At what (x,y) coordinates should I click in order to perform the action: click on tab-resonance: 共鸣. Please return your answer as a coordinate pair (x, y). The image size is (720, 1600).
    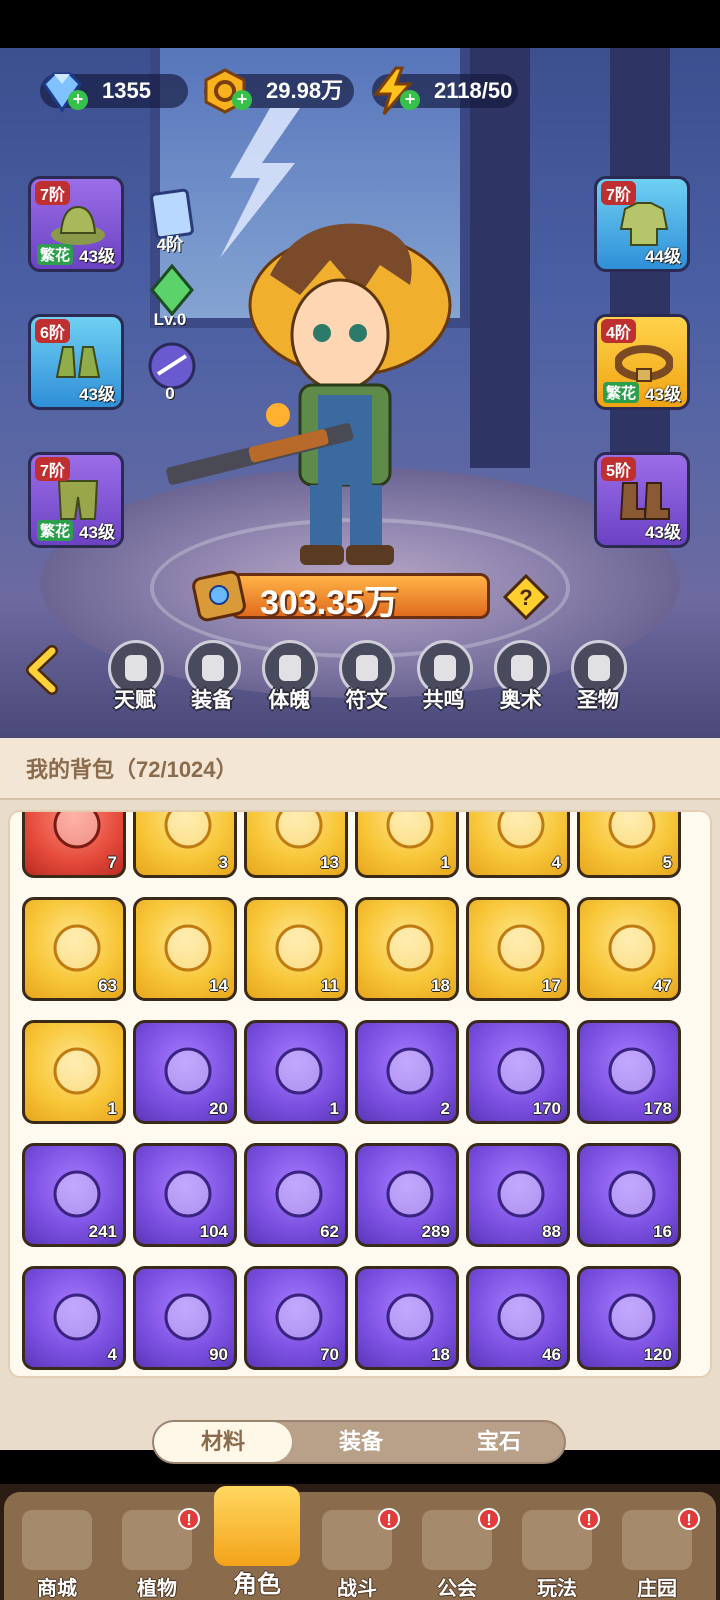
    Looking at the image, I should click on (443, 680).